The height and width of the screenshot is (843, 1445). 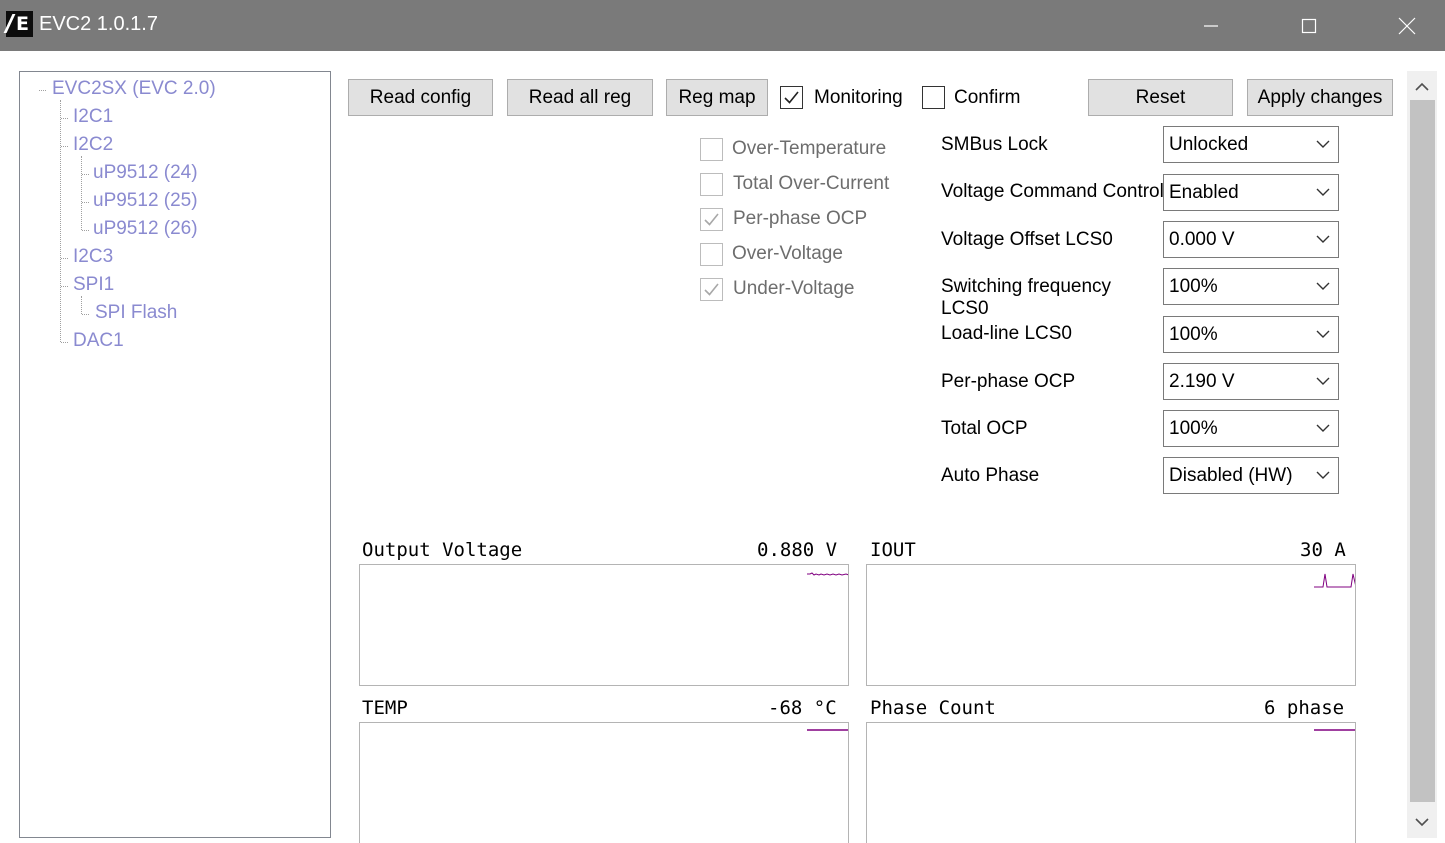 I want to click on under-voltage-checkbox, so click(x=711, y=289).